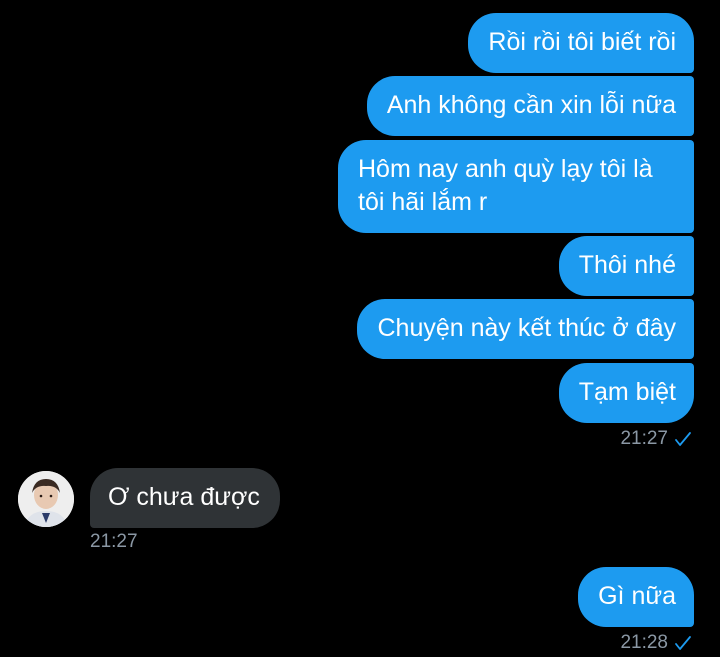 The image size is (720, 657). I want to click on message-bubble-outgoing: Thôi nhé, so click(626, 266).